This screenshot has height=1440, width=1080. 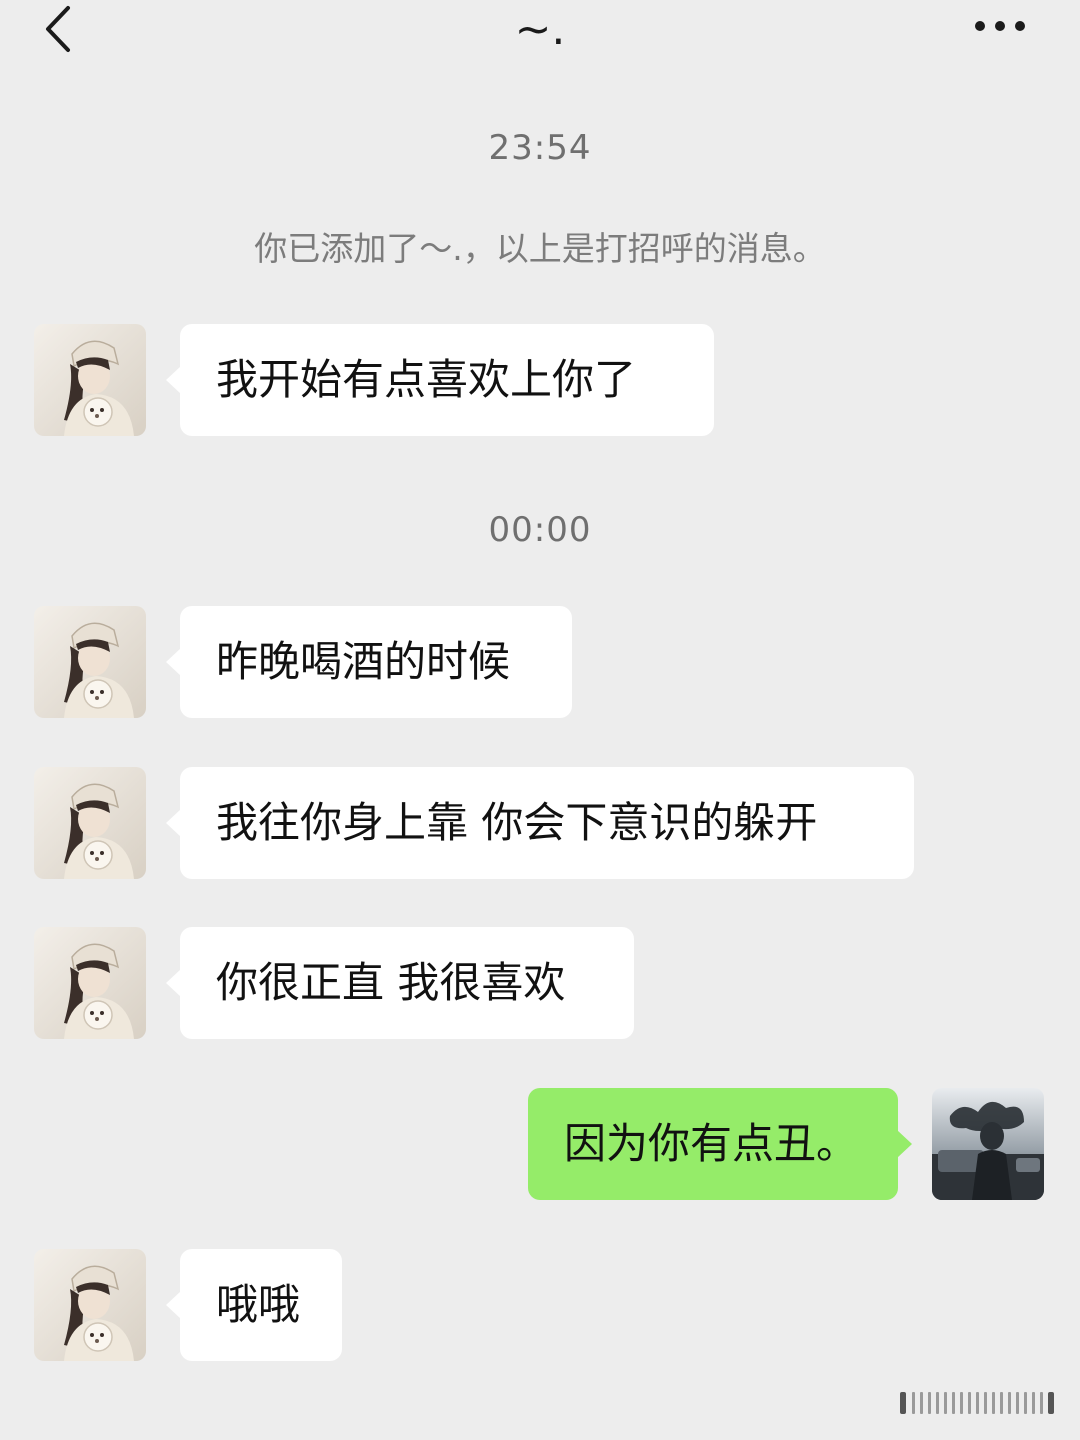 I want to click on scroll-indicator-icon, so click(x=977, y=1403).